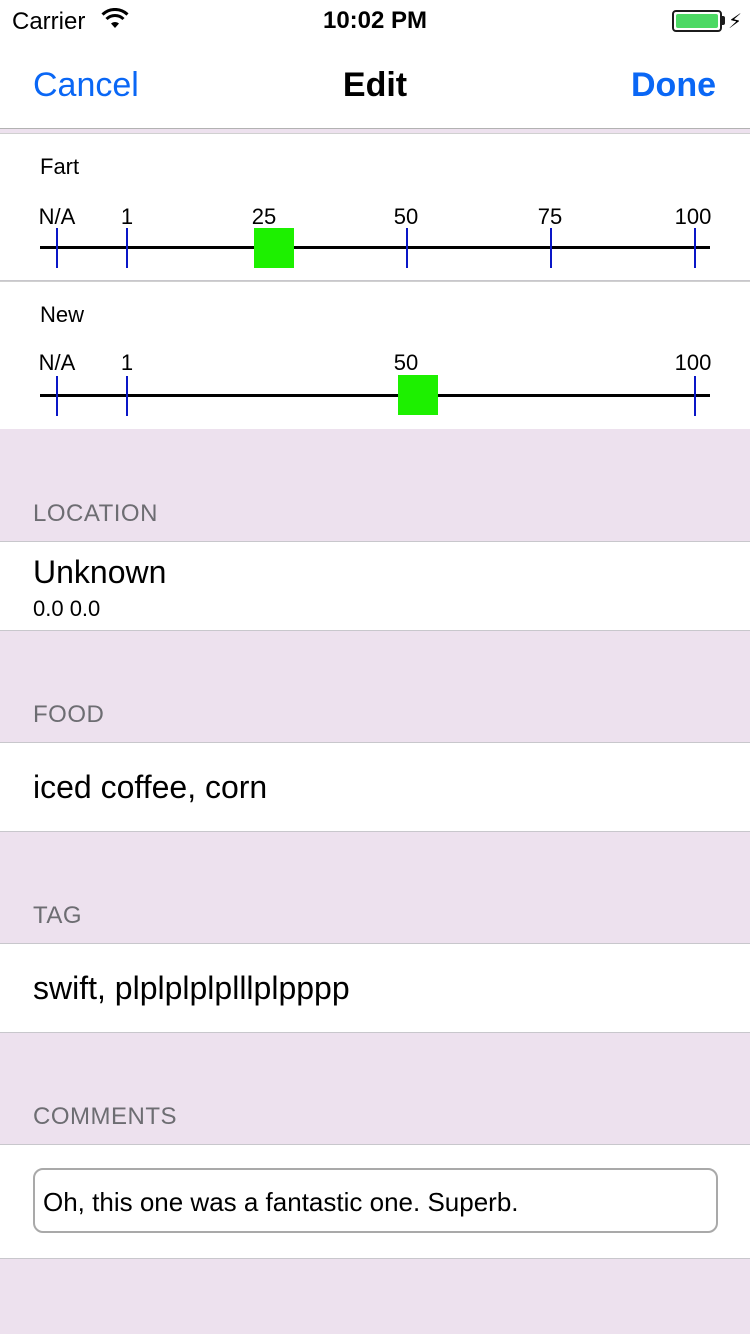 Image resolution: width=750 pixels, height=1334 pixels. I want to click on section-header-location: LOCATION, so click(95, 513).